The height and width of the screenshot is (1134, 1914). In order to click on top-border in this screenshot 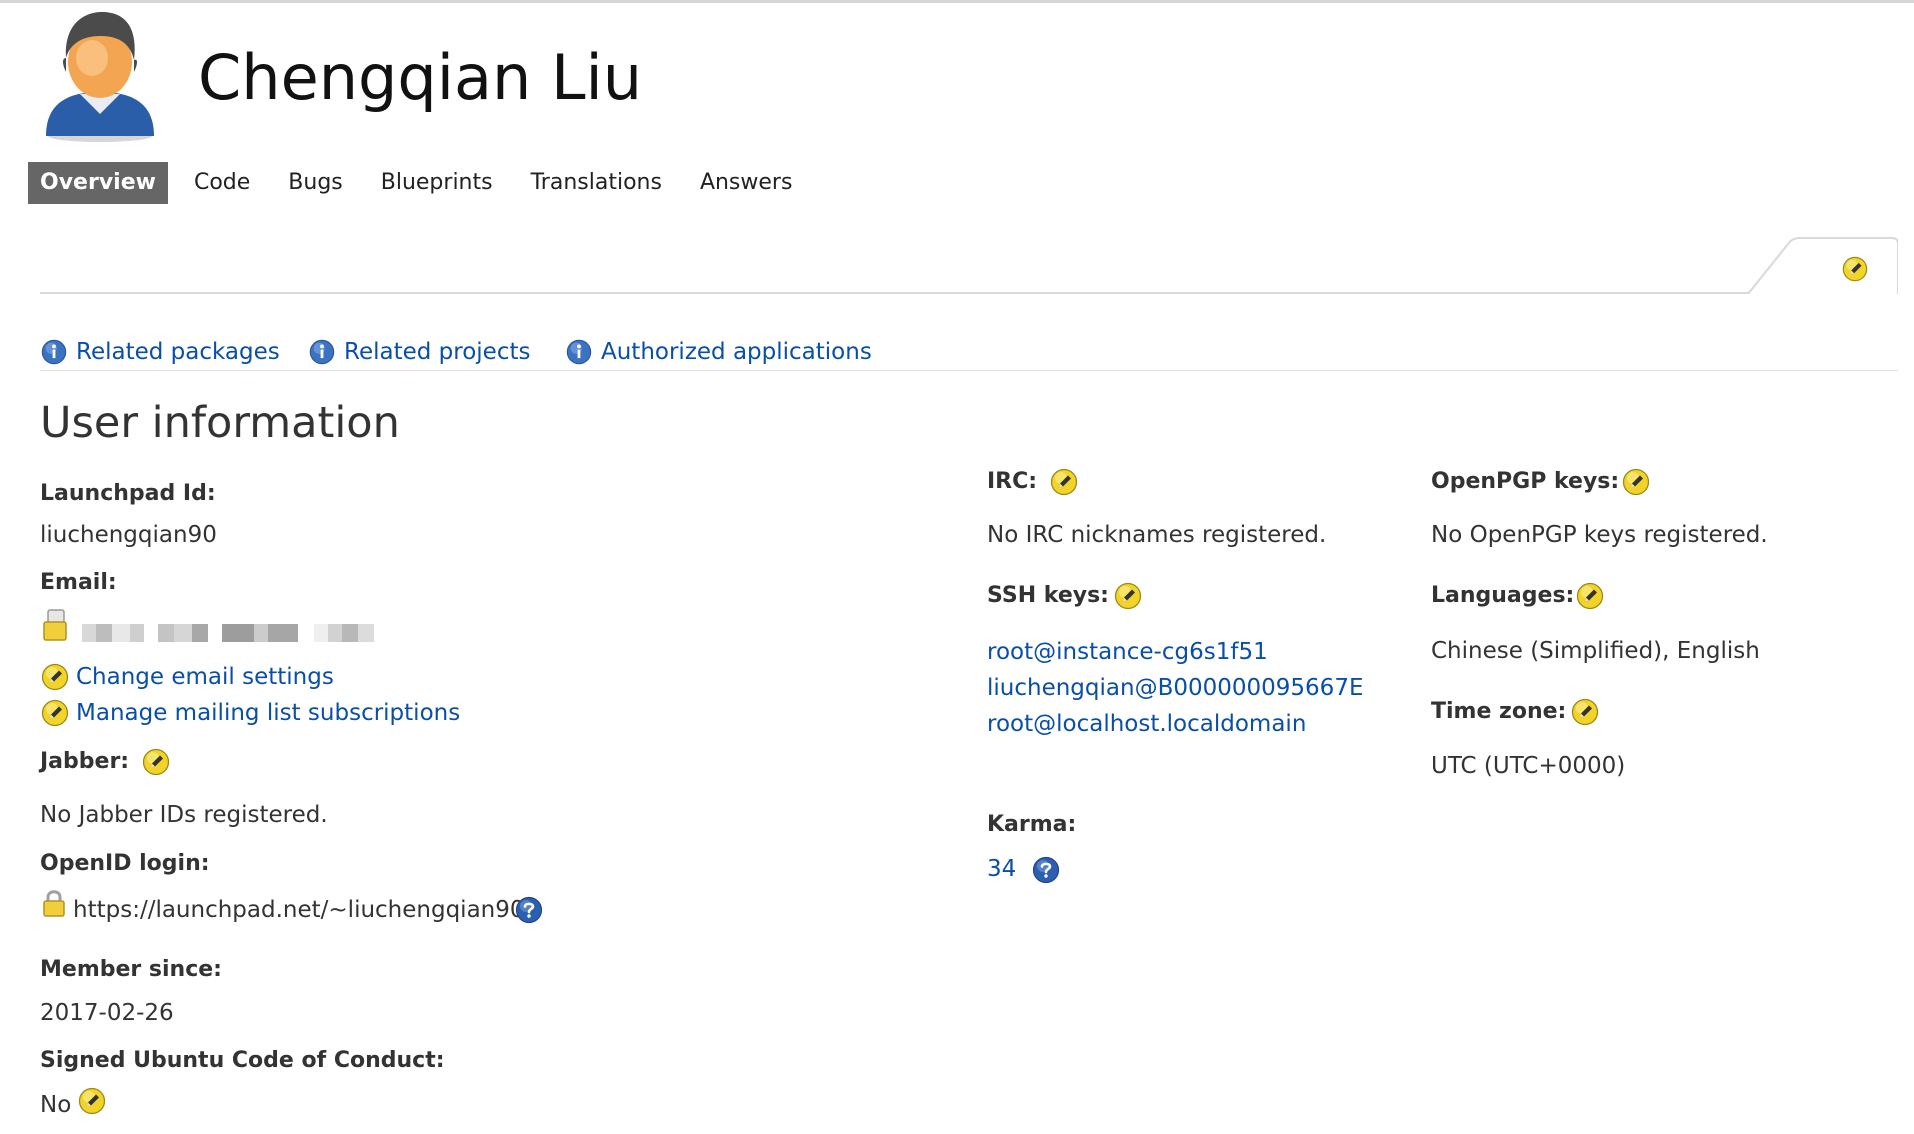, I will do `click(957, 1)`.